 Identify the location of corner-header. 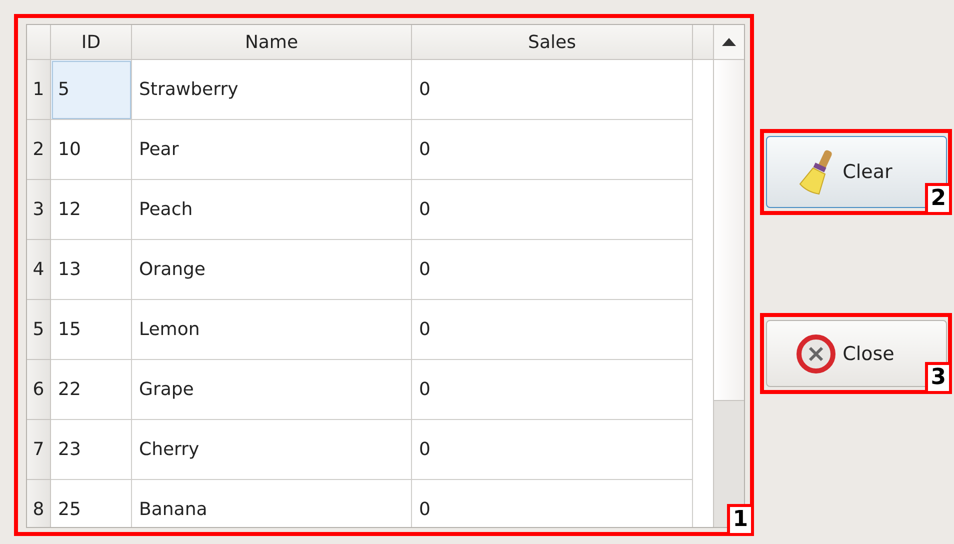
(39, 42).